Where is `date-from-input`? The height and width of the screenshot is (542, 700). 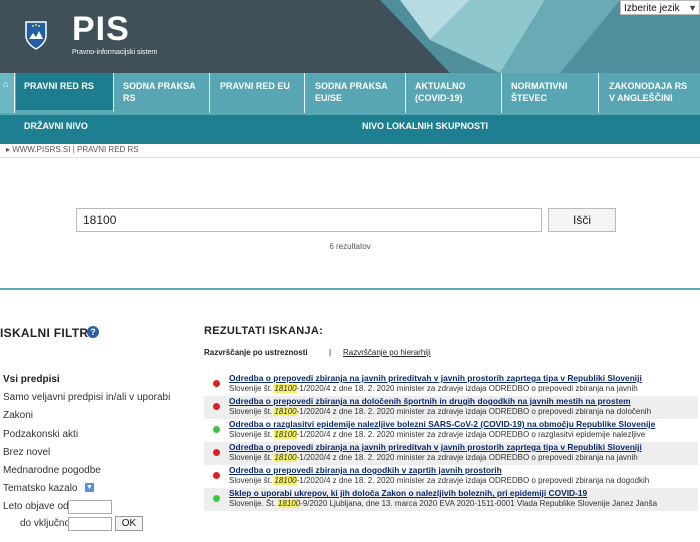
date-from-input is located at coordinates (90, 507).